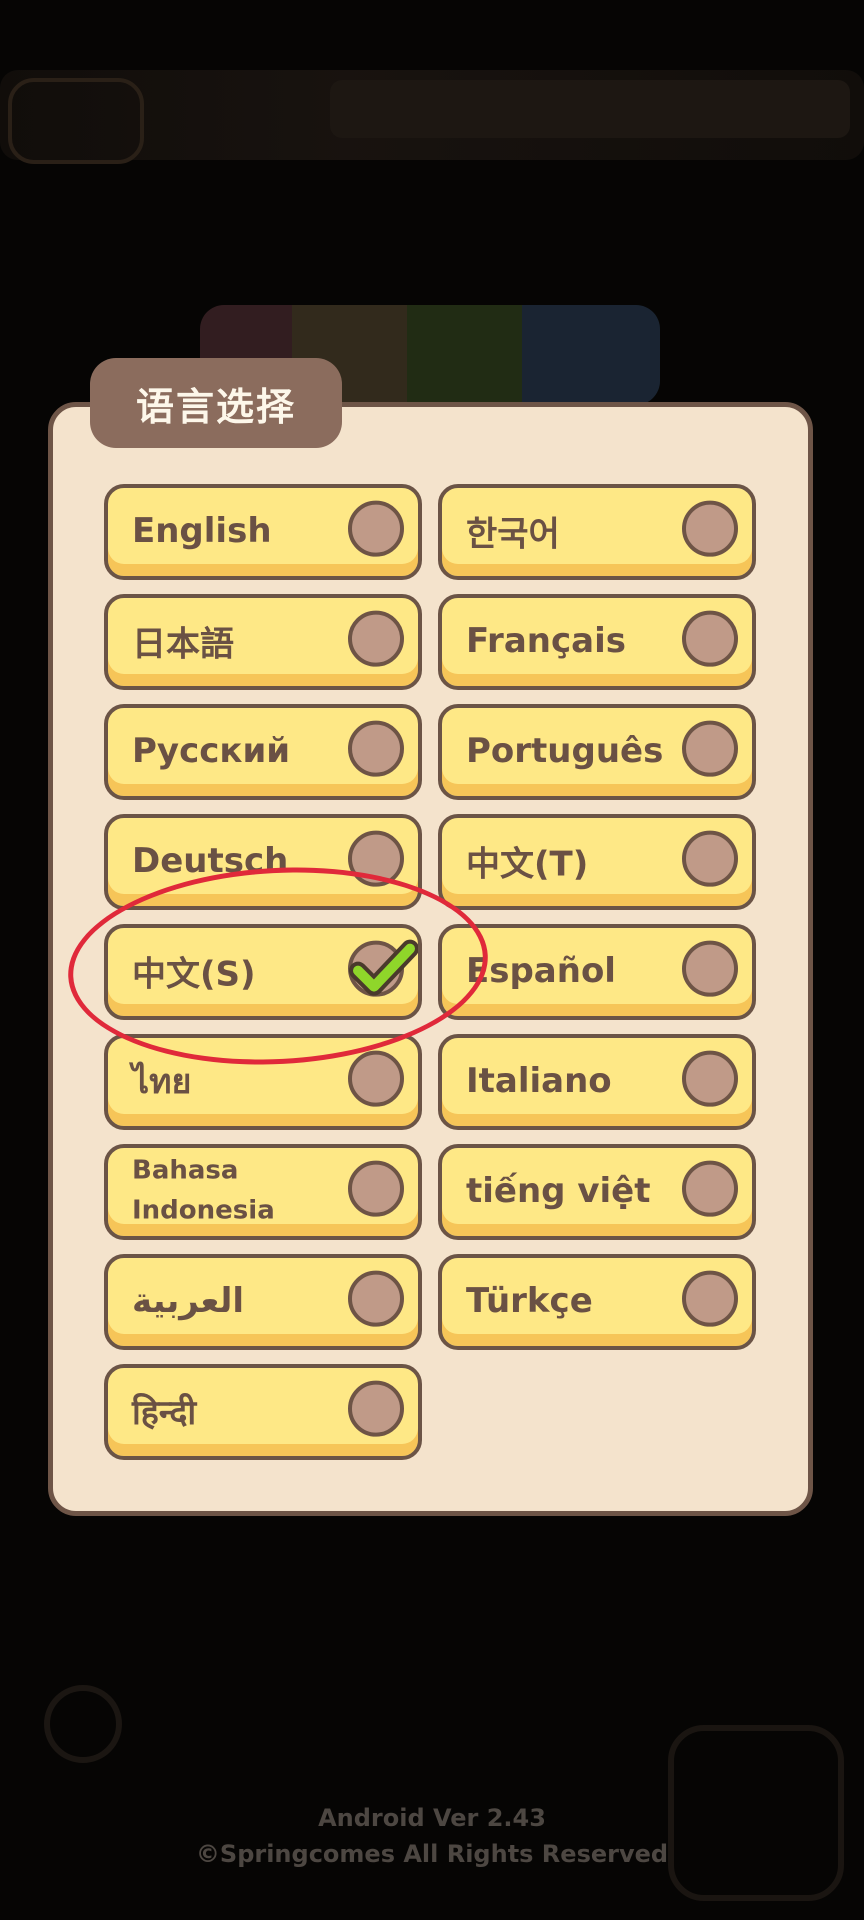 Image resolution: width=864 pixels, height=1920 pixels. Describe the element at coordinates (558, 1191) in the screenshot. I see `language-label: tiếng việt` at that location.